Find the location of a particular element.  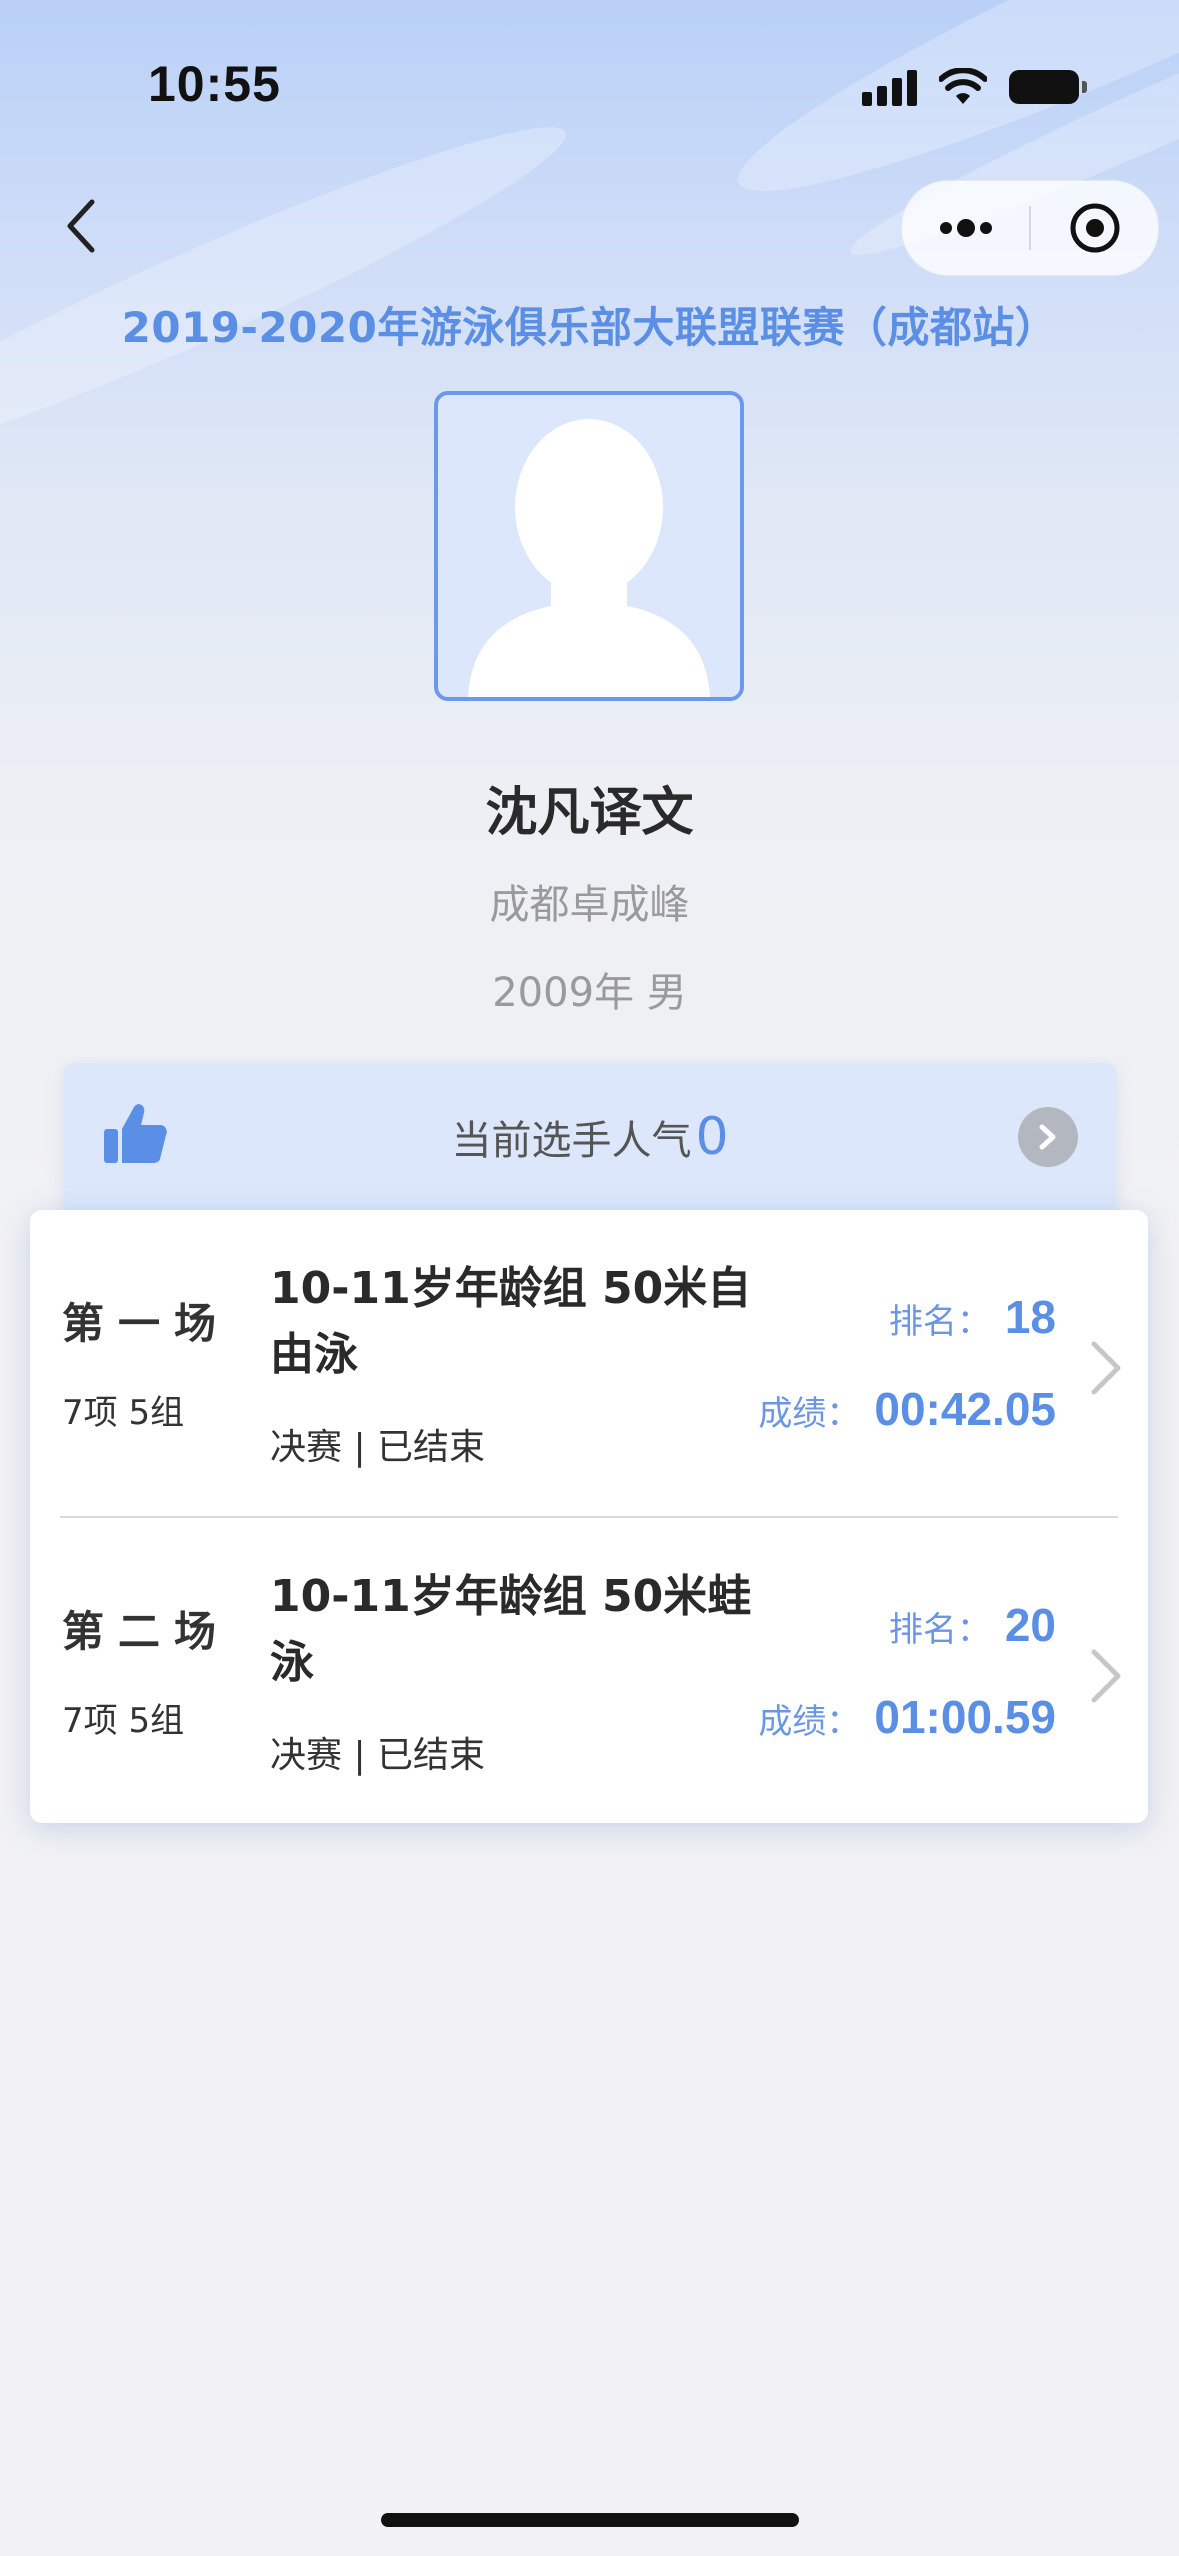

score-value: 01:00.59 is located at coordinates (965, 1717).